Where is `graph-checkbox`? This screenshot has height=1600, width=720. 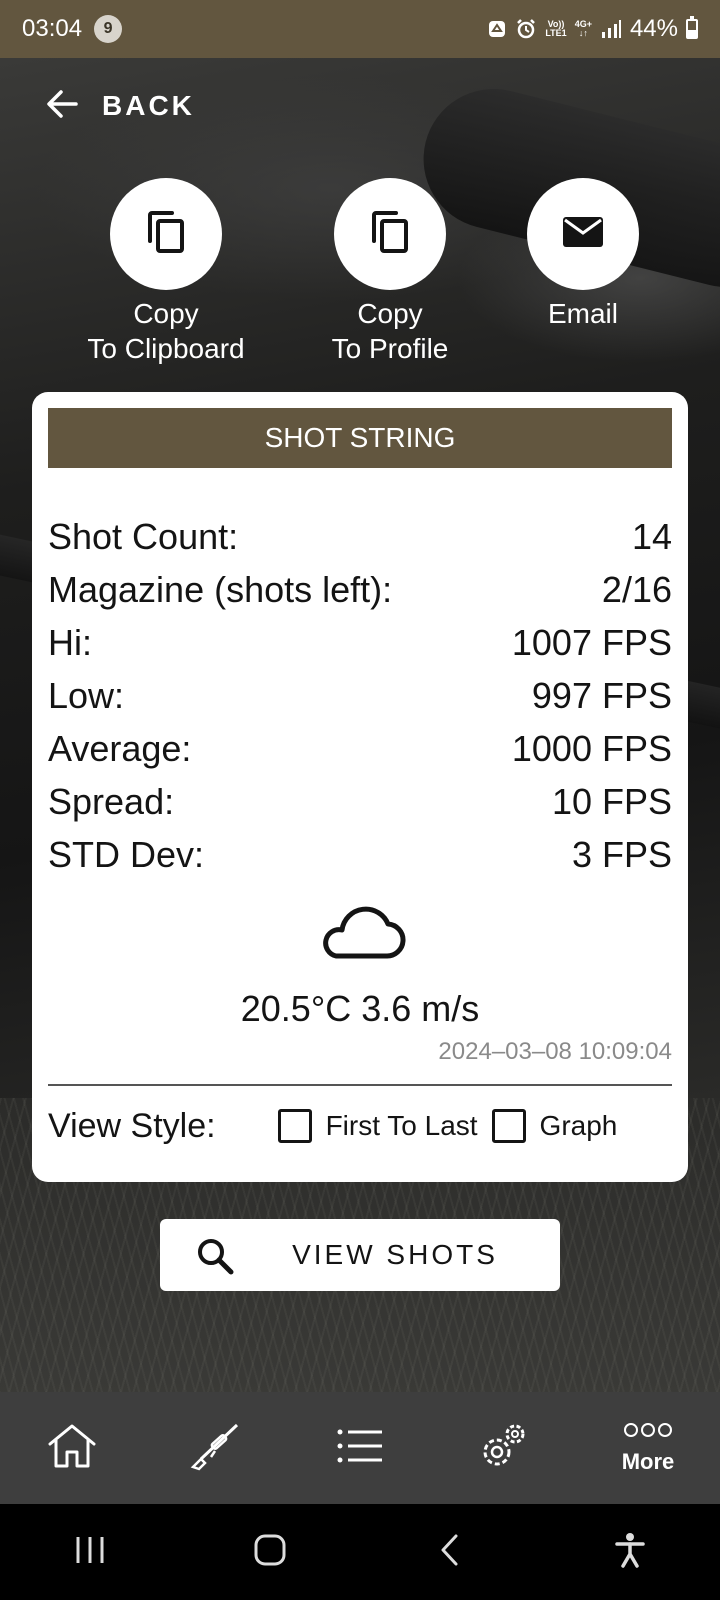
graph-checkbox is located at coordinates (508, 1126).